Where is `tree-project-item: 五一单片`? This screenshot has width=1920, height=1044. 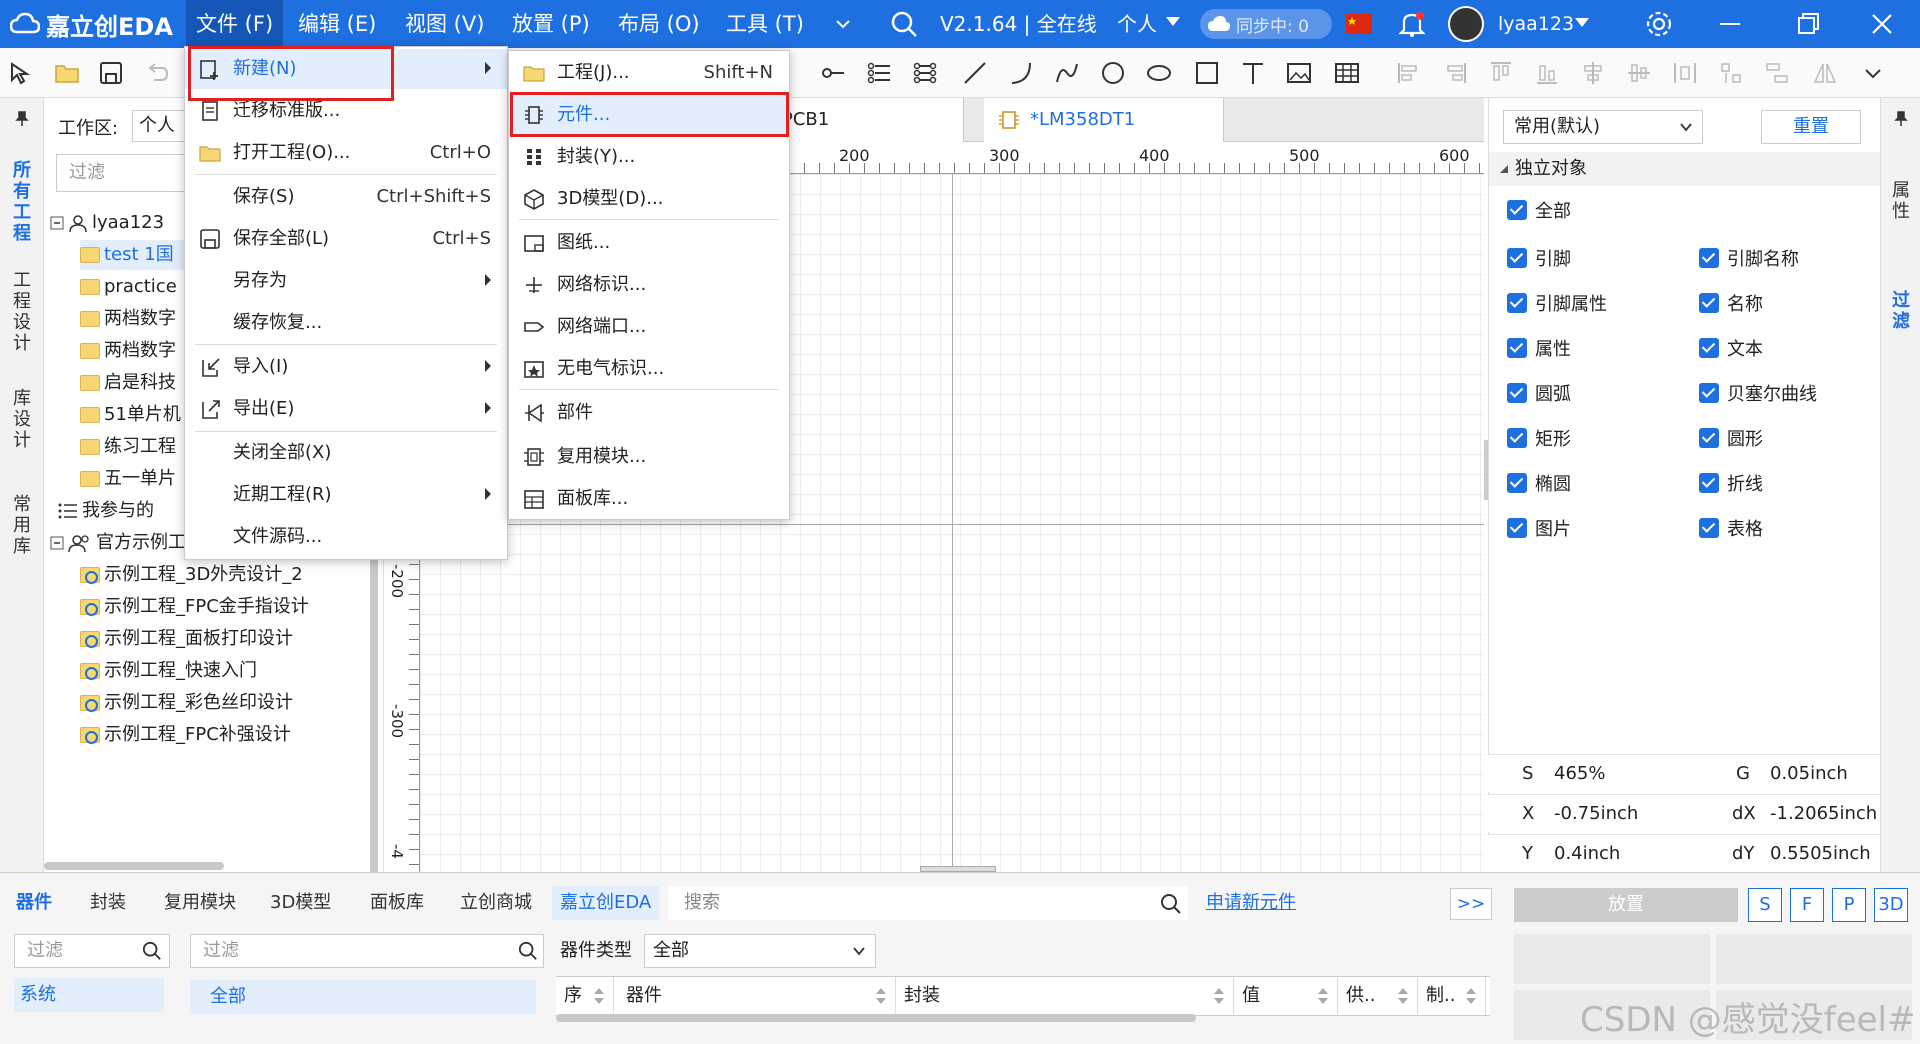
tree-project-item: 五一单片 is located at coordinates (128, 479).